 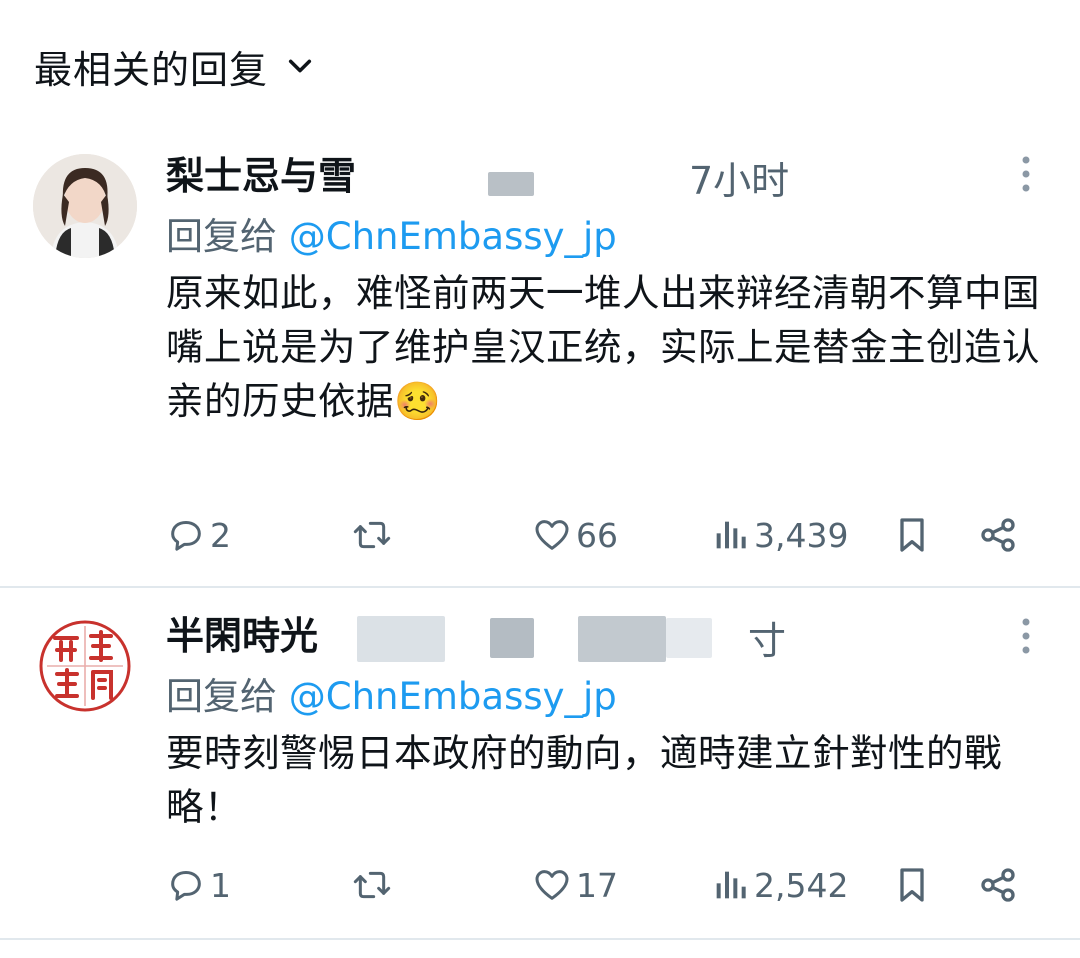 I want to click on display-name: 梨士忌与雪, so click(x=261, y=172).